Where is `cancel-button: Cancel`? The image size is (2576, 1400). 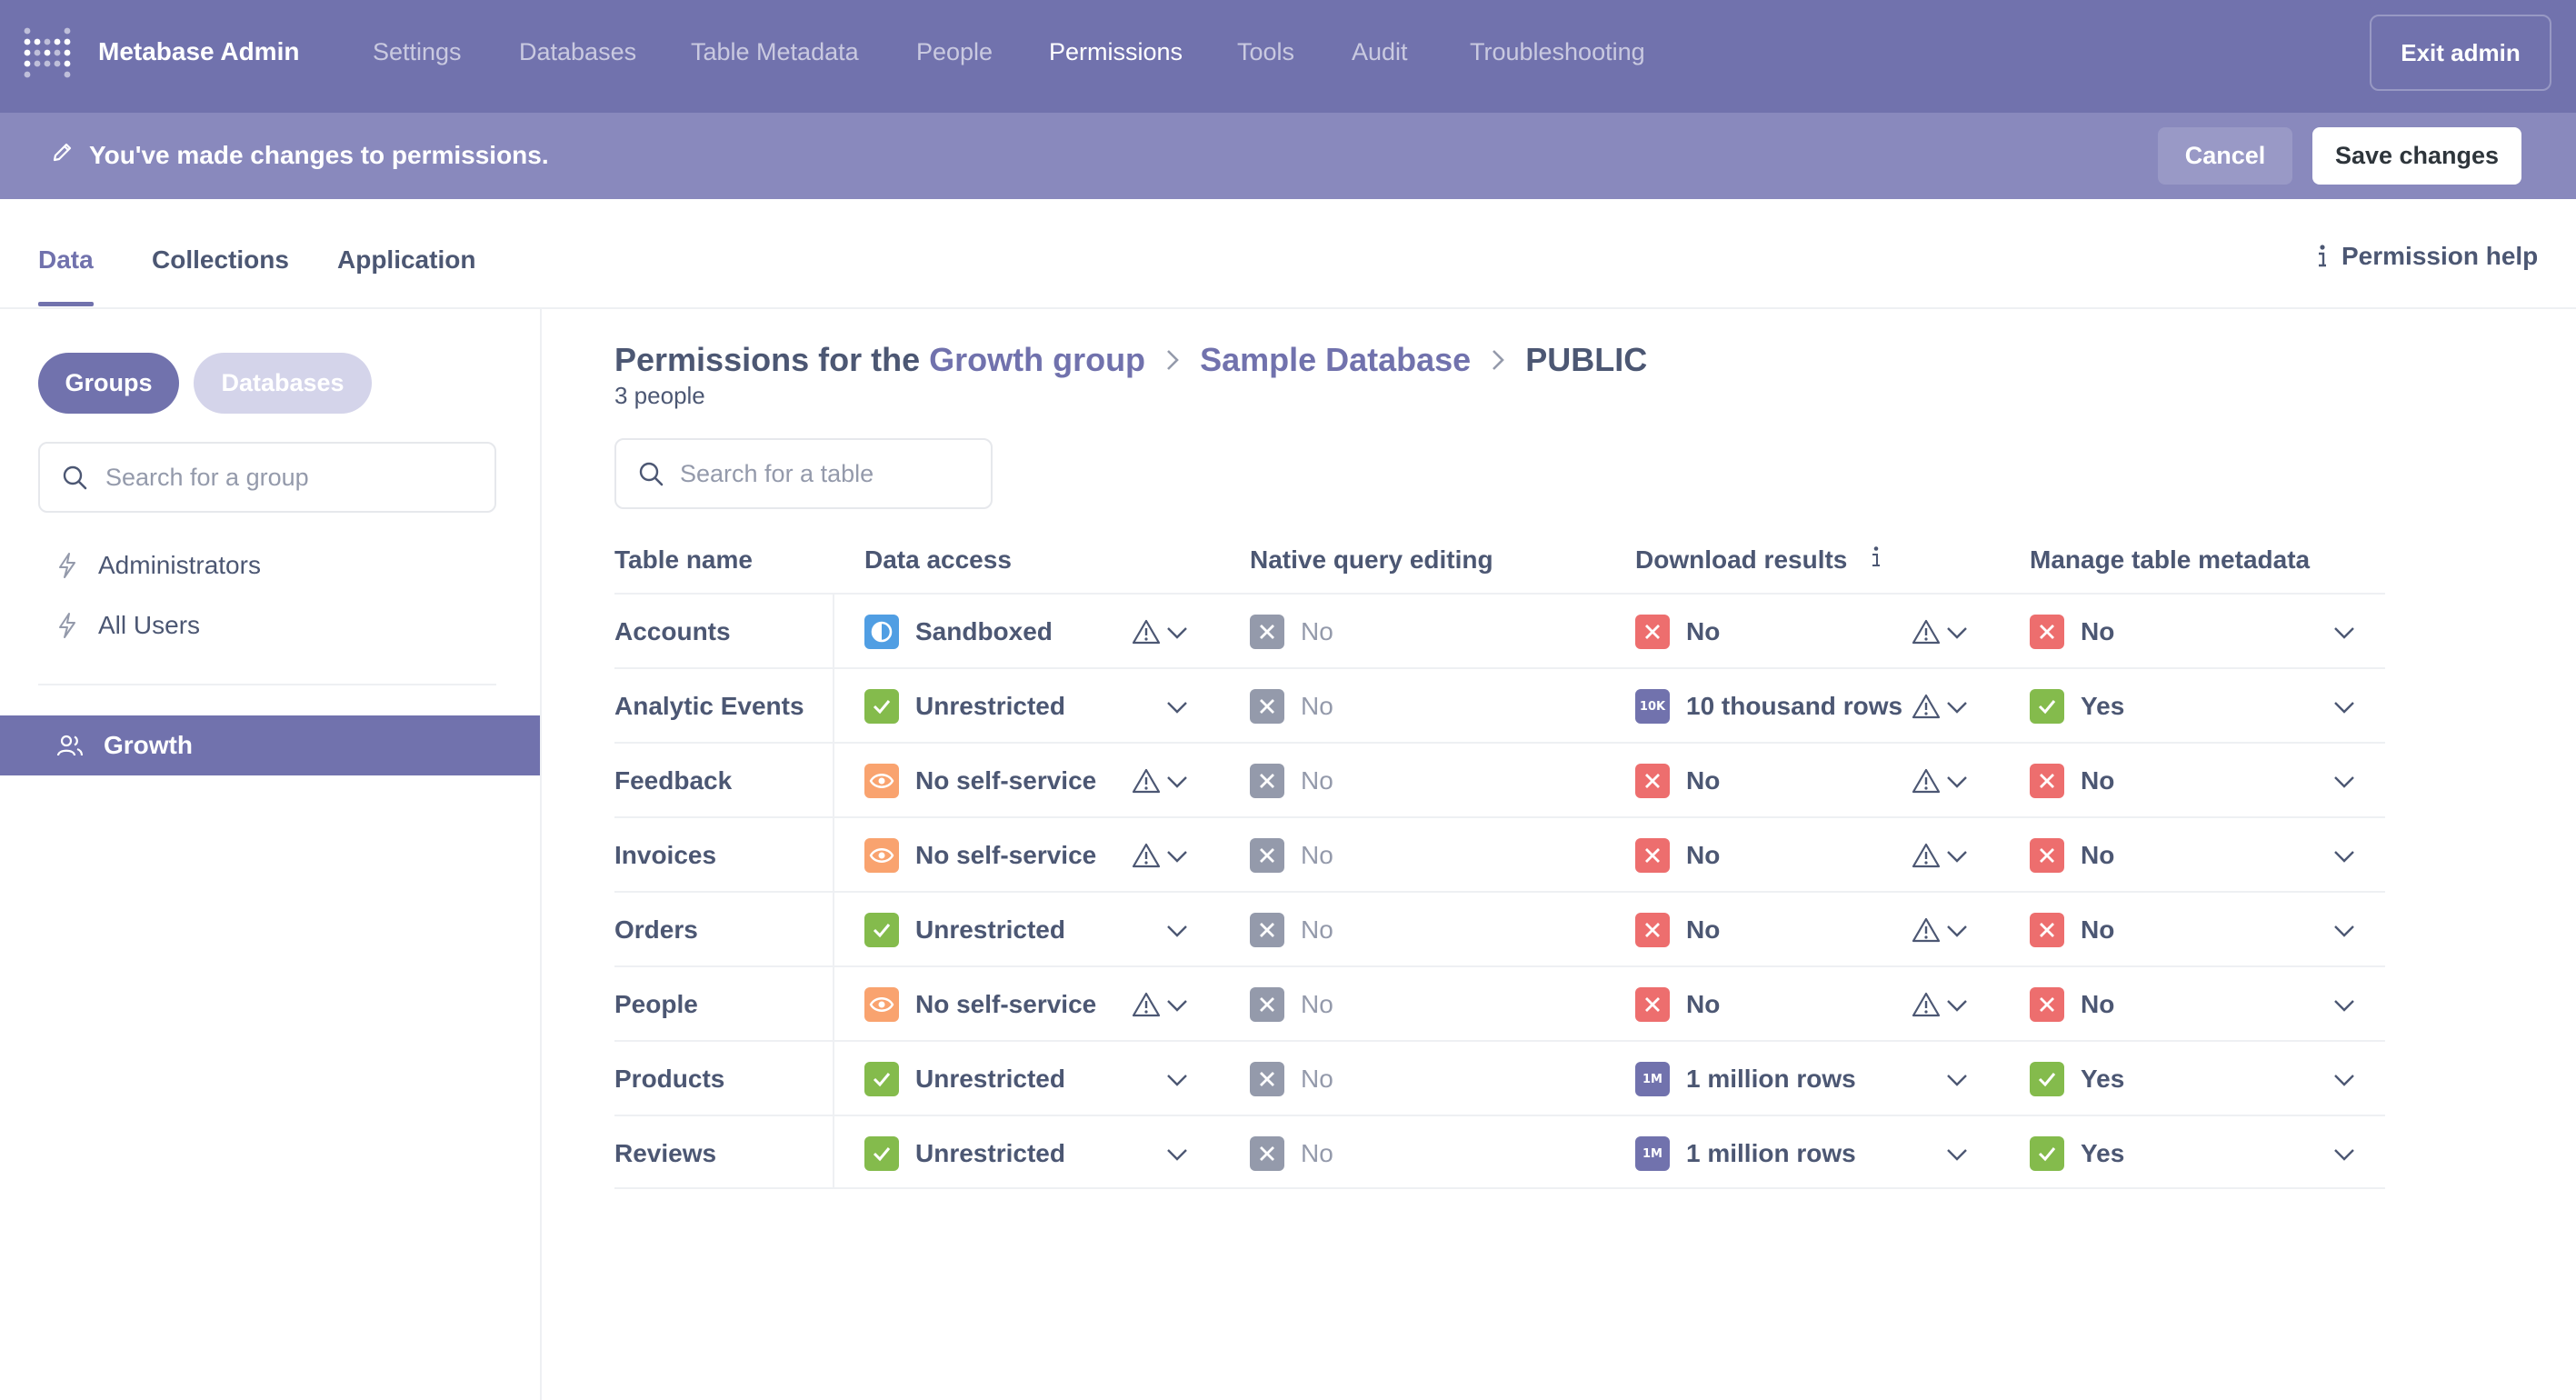 cancel-button: Cancel is located at coordinates (2225, 156).